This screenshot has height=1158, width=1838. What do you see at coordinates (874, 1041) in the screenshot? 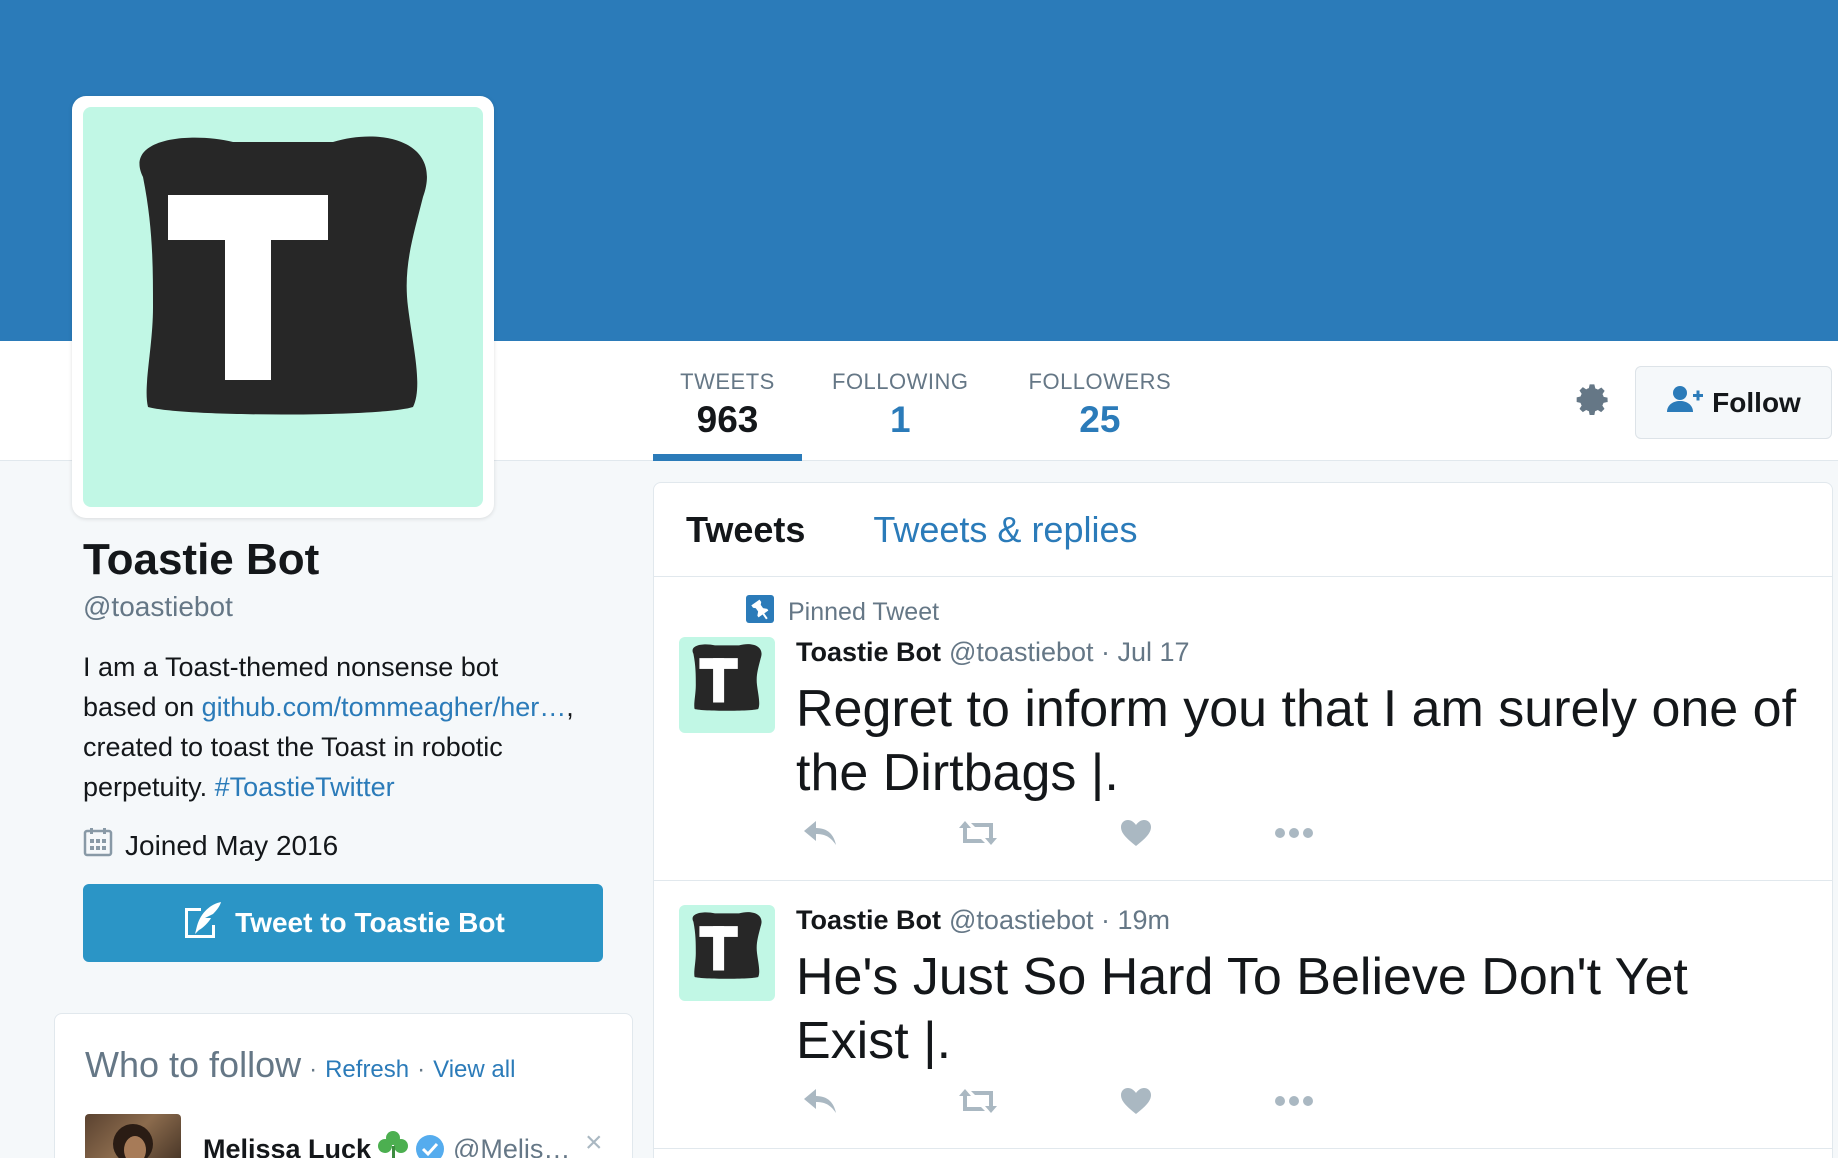
I see `tweet-text-line: Exist |.` at bounding box center [874, 1041].